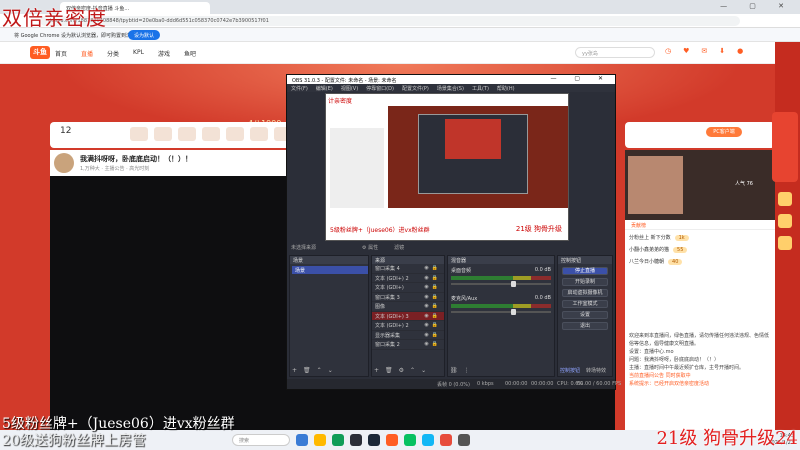 The width and height of the screenshot is (800, 450). What do you see at coordinates (410, 440) in the screenshot?
I see `wechat-icon` at bounding box center [410, 440].